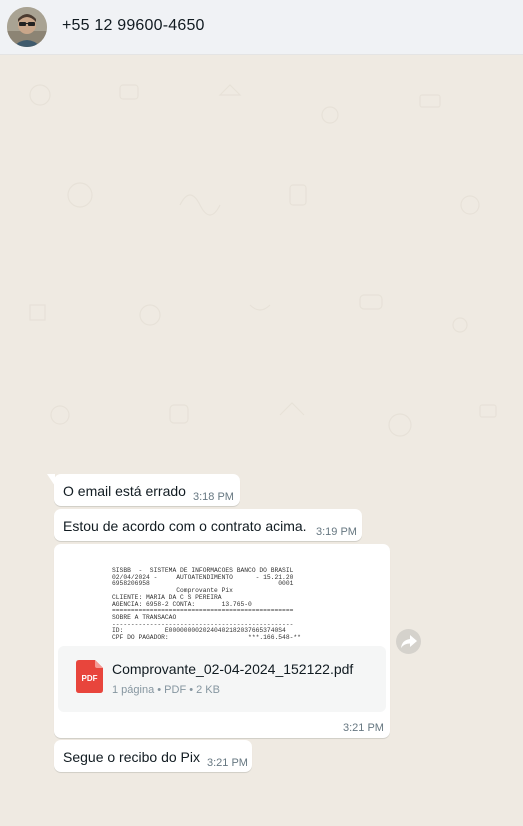  I want to click on avatar, so click(27, 27).